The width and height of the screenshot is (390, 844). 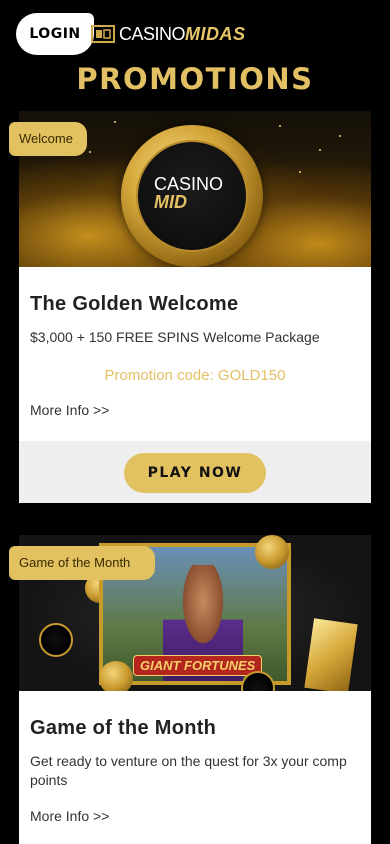 I want to click on casino-midas-coin: CASINO MID, so click(x=192, y=196).